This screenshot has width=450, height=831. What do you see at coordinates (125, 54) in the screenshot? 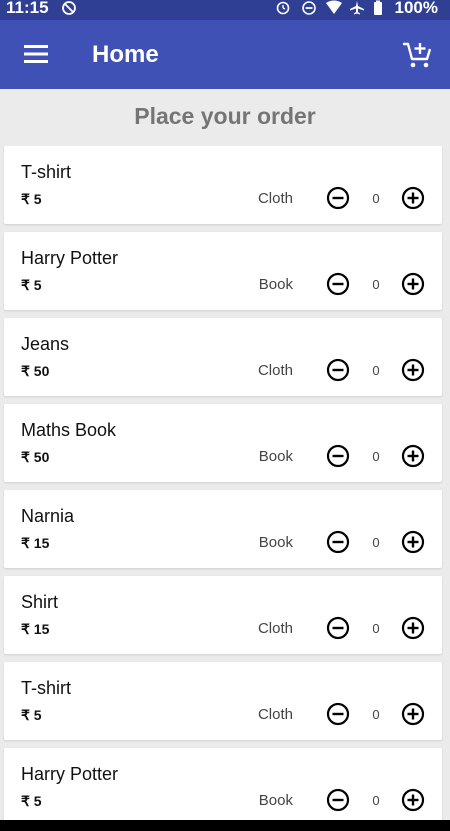
I see `page-title: Home` at bounding box center [125, 54].